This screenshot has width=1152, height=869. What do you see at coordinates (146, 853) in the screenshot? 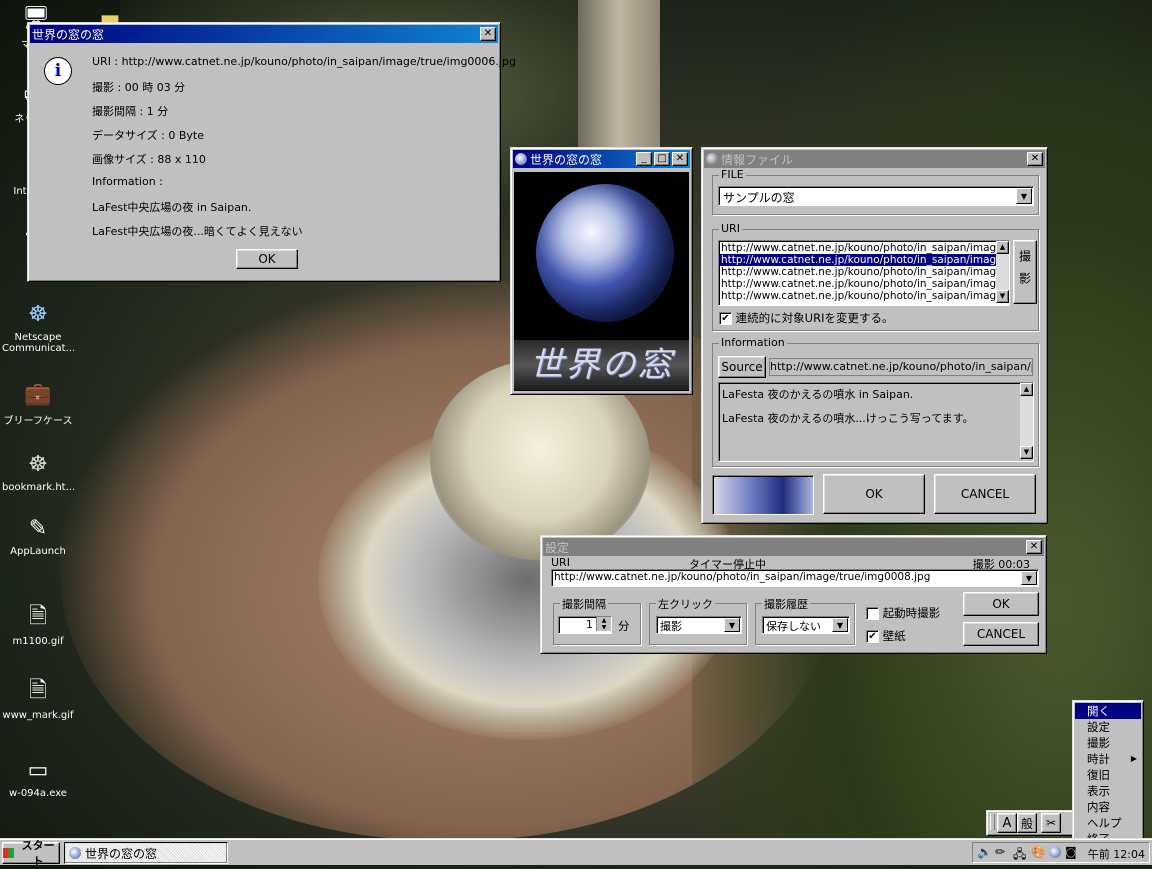
I see `taskbar-item-world-window: 世界の窓の窓` at bounding box center [146, 853].